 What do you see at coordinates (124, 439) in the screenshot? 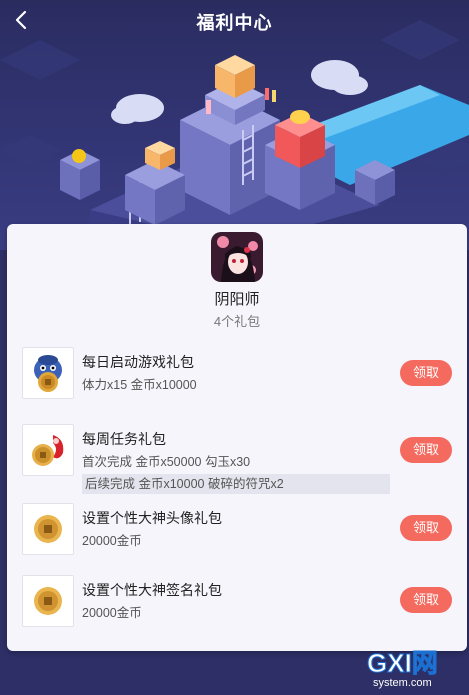
I see `gift-title: 每周任务礼包` at bounding box center [124, 439].